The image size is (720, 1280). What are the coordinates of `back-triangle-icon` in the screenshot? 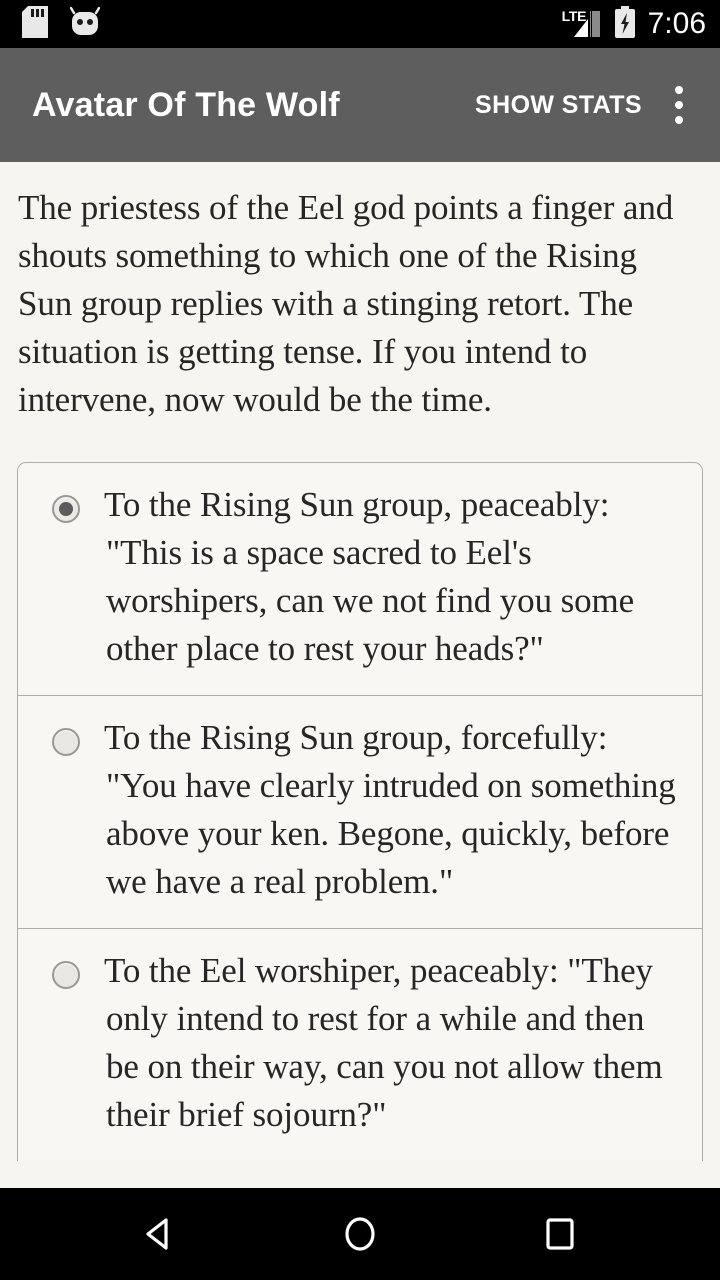 It's located at (160, 1234).